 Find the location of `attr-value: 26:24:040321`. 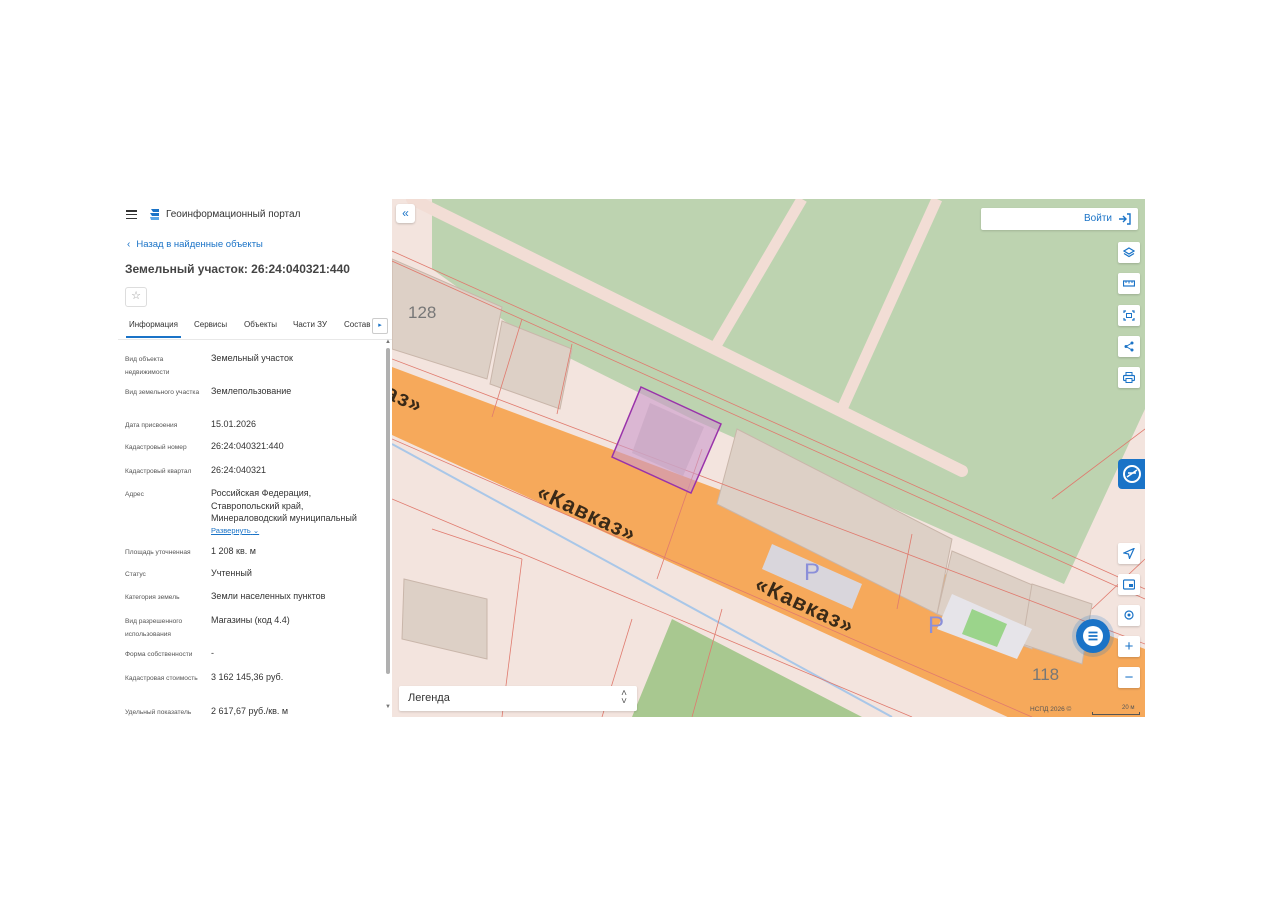

attr-value: 26:24:040321 is located at coordinates (239, 470).